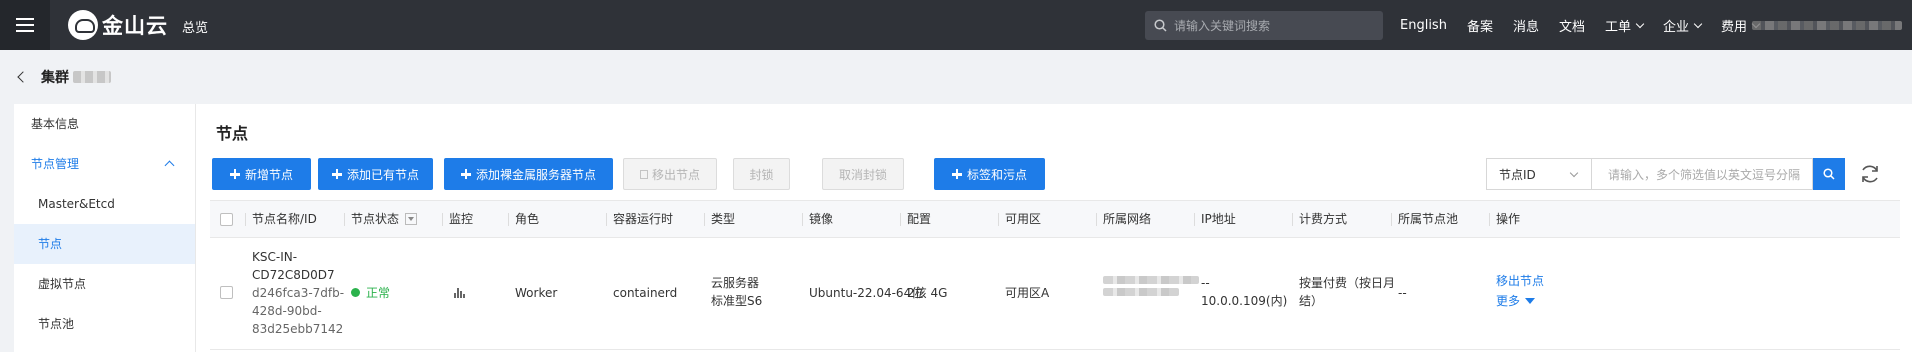 Image resolution: width=1912 pixels, height=352 pixels. Describe the element at coordinates (1520, 301) in the screenshot. I see `more-actions-link: 更多` at that location.